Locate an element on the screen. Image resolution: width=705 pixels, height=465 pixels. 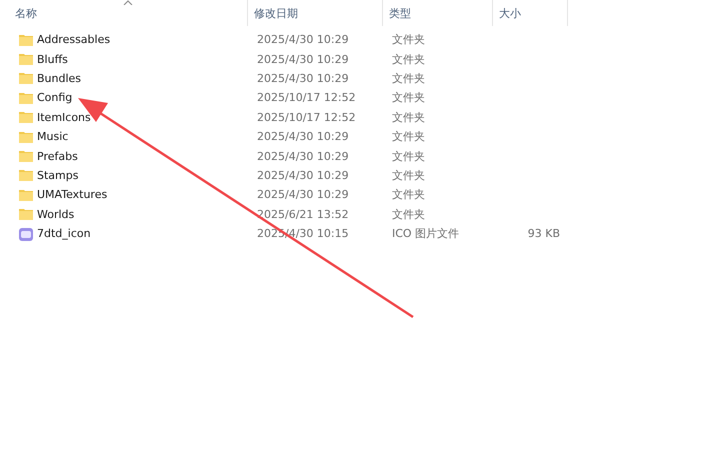
file-name: Prefabs is located at coordinates (57, 156).